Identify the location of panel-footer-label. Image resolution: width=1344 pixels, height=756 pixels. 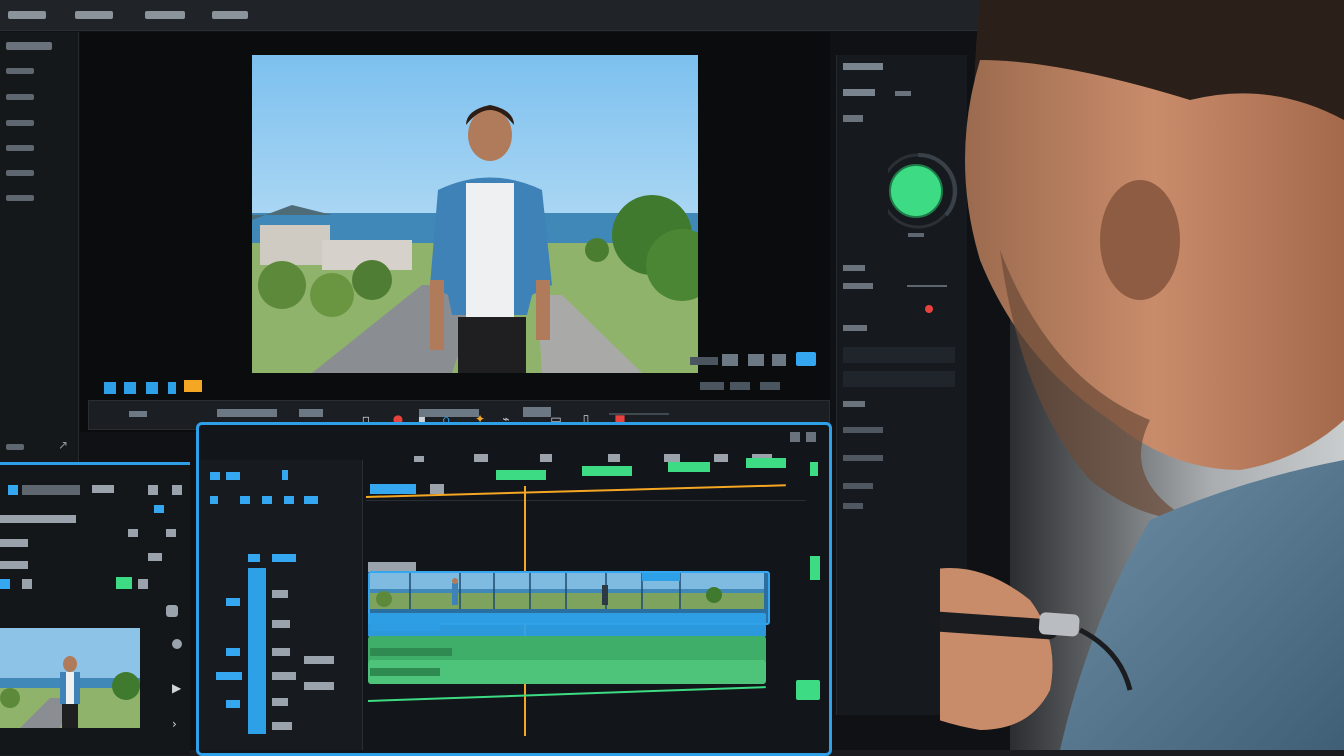
(15, 447).